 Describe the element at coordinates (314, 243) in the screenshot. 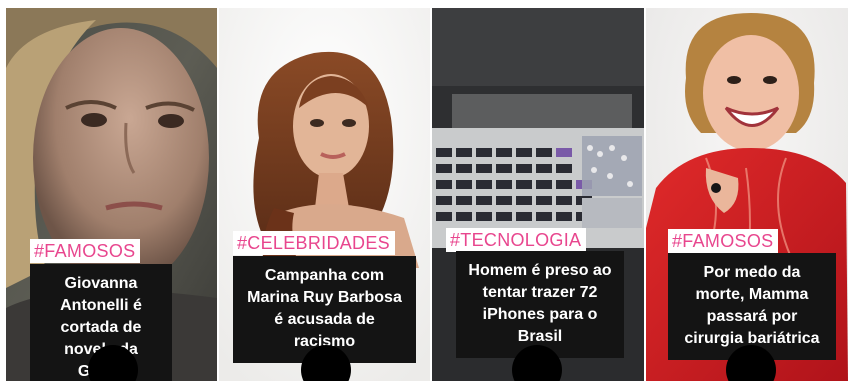

I see `hashtag-label-2: #CELEBRIDADES` at that location.